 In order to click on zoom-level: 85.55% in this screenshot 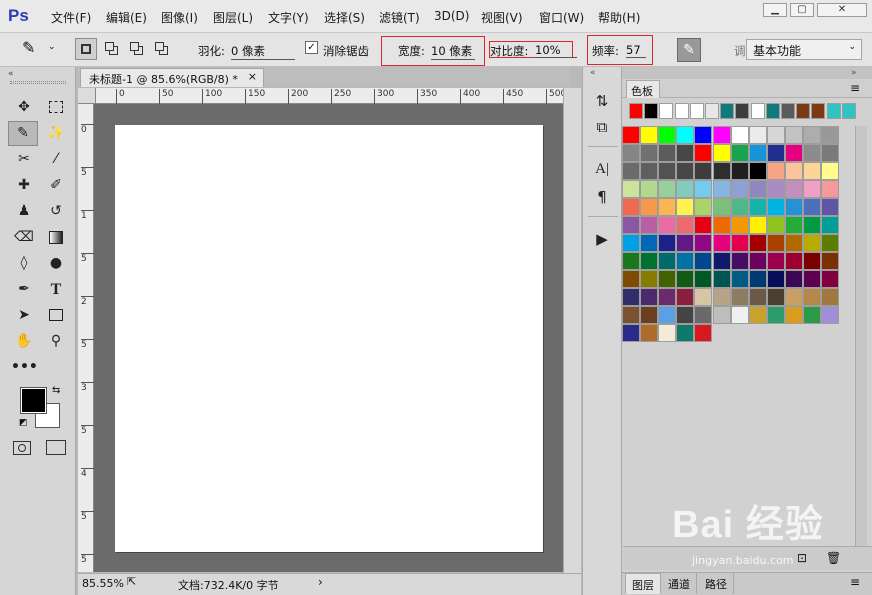, I will do `click(103, 583)`.